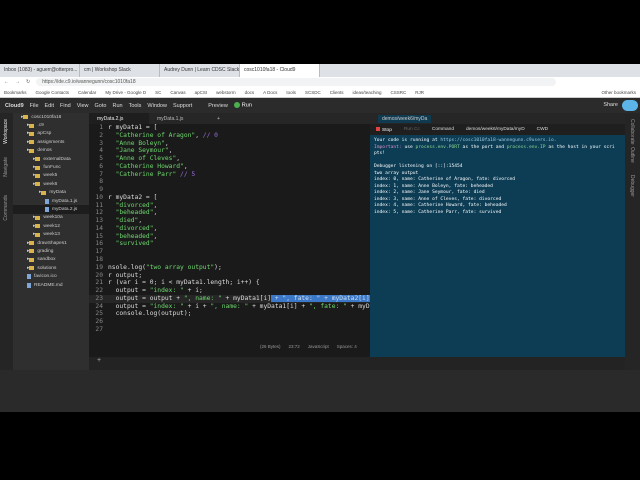  I want to click on menu-edit: Edit, so click(49, 106).